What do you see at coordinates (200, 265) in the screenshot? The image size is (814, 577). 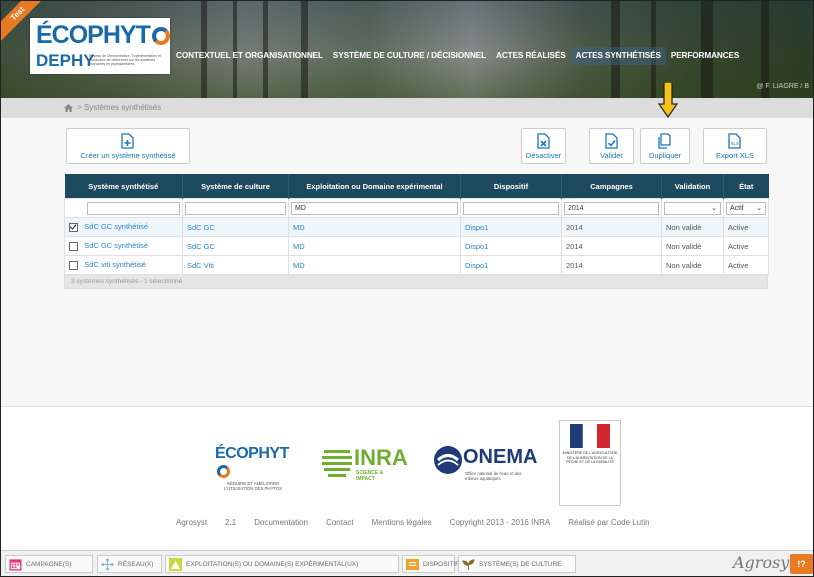 I see `sdc-link: SdC Viti` at bounding box center [200, 265].